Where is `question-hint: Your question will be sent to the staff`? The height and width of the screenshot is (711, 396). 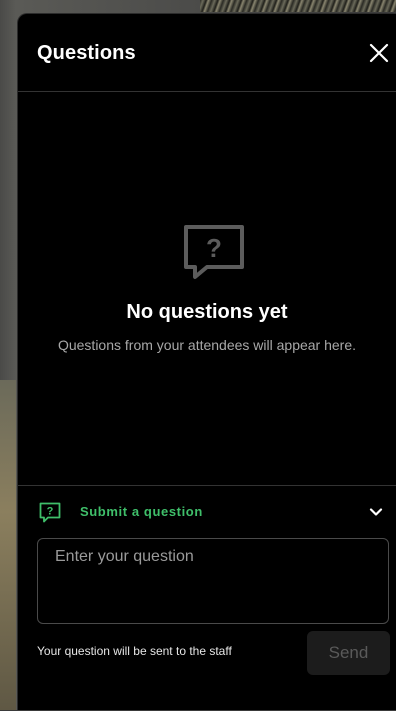
question-hint: Your question will be sent to the staff is located at coordinates (134, 651).